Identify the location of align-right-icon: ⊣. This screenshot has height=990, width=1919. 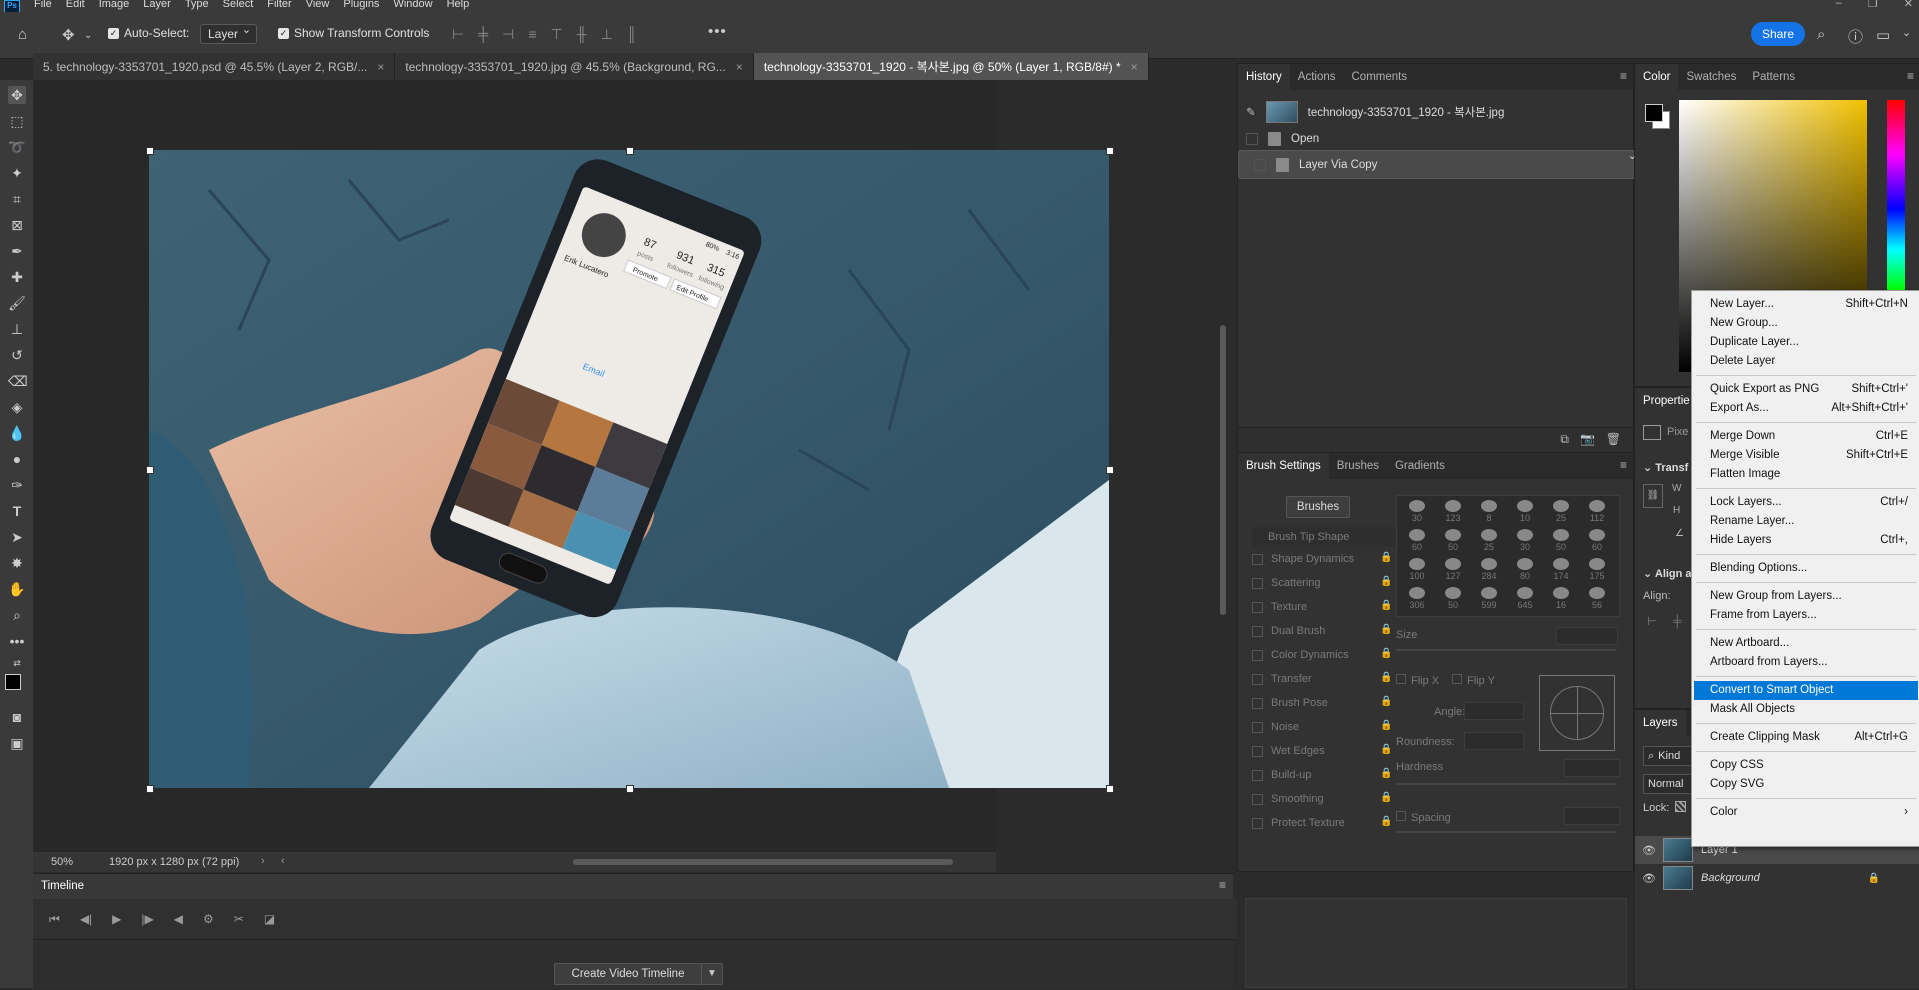
(508, 34).